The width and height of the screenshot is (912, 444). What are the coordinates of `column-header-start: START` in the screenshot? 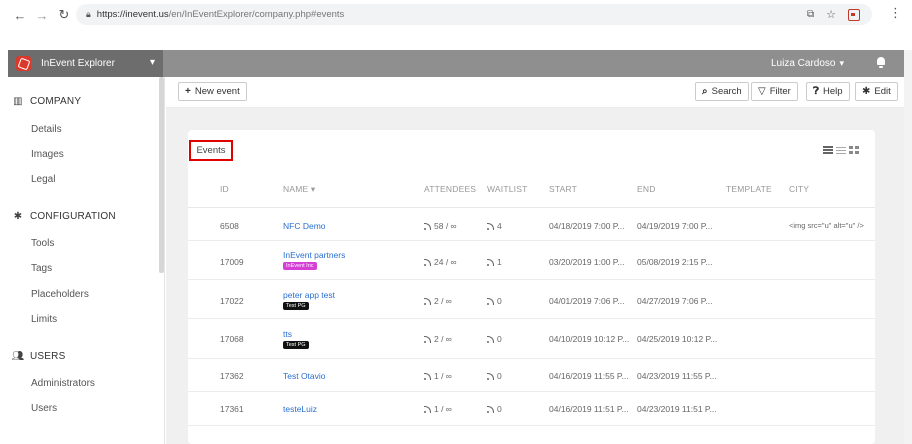 It's located at (563, 189).